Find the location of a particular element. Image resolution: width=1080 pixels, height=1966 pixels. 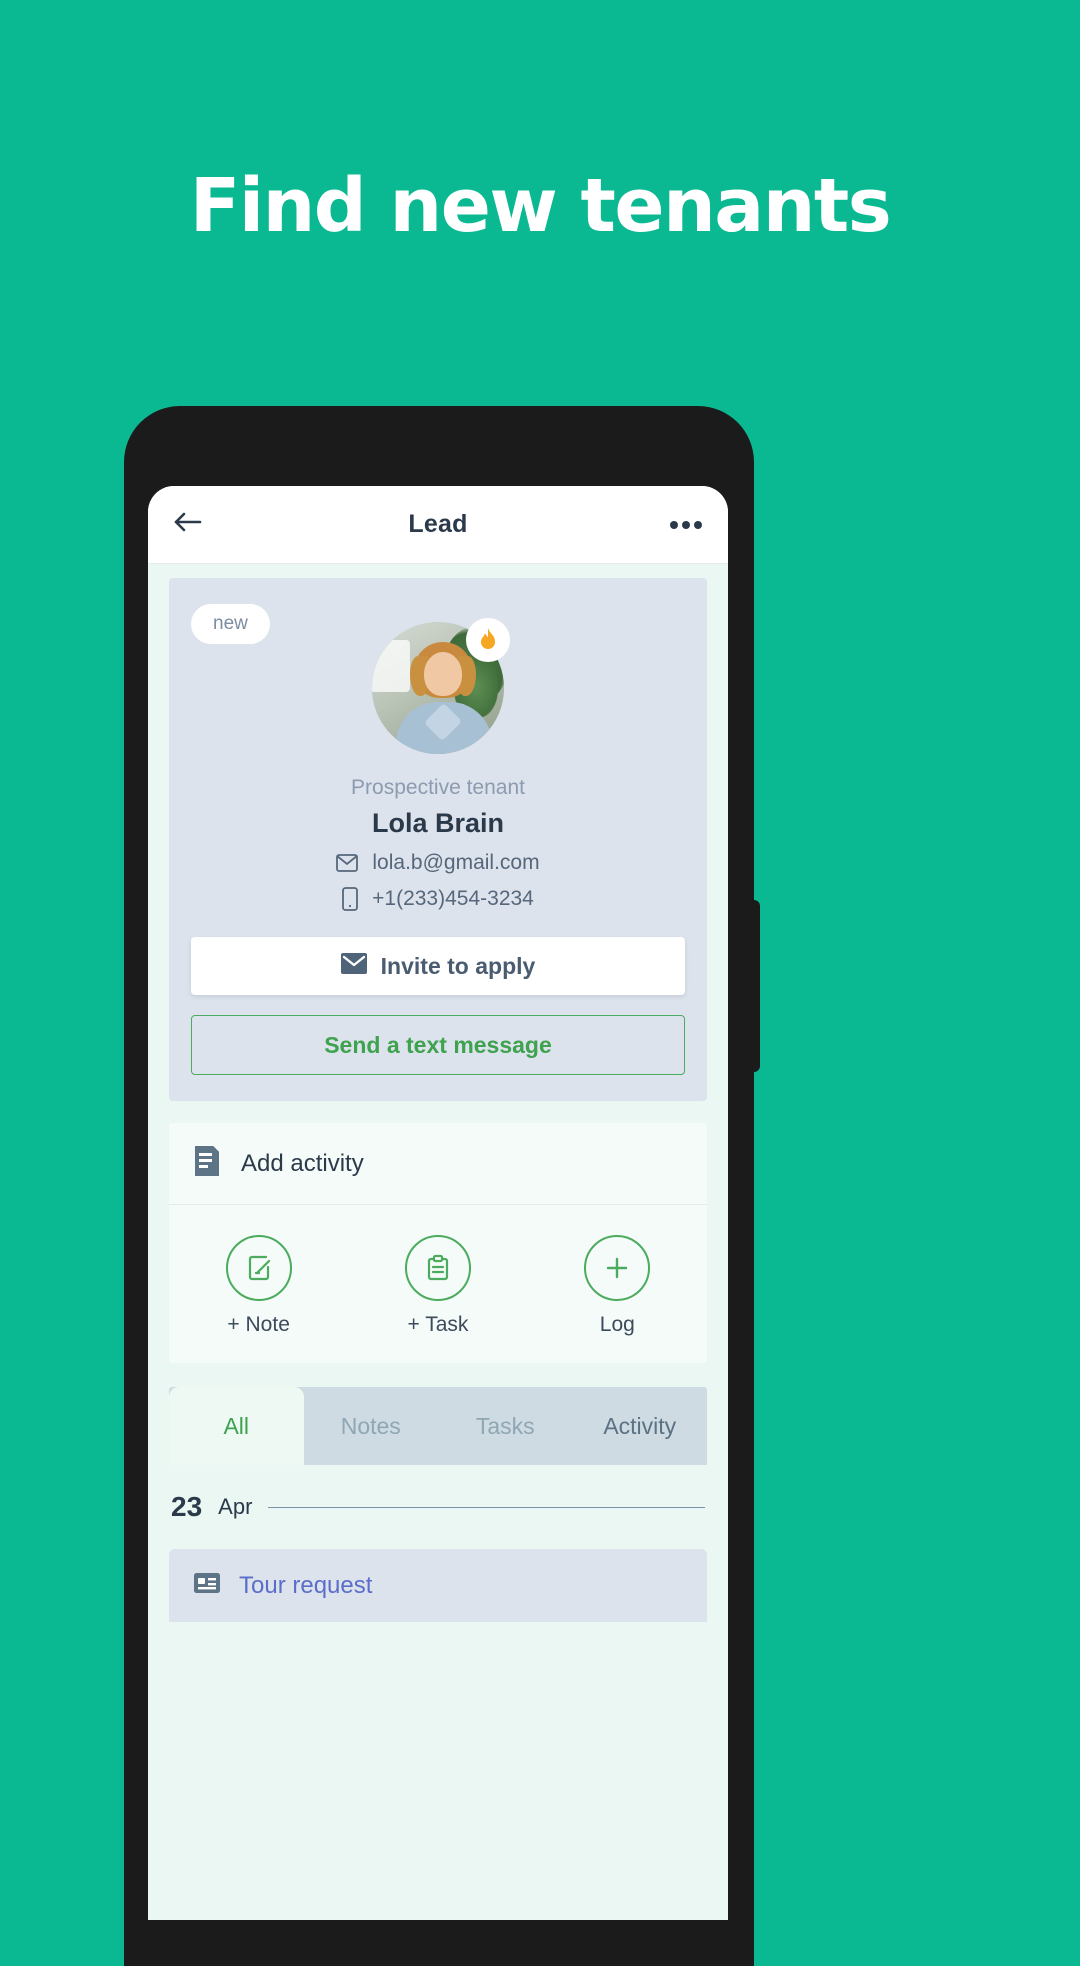

phone-side-button is located at coordinates (754, 986).